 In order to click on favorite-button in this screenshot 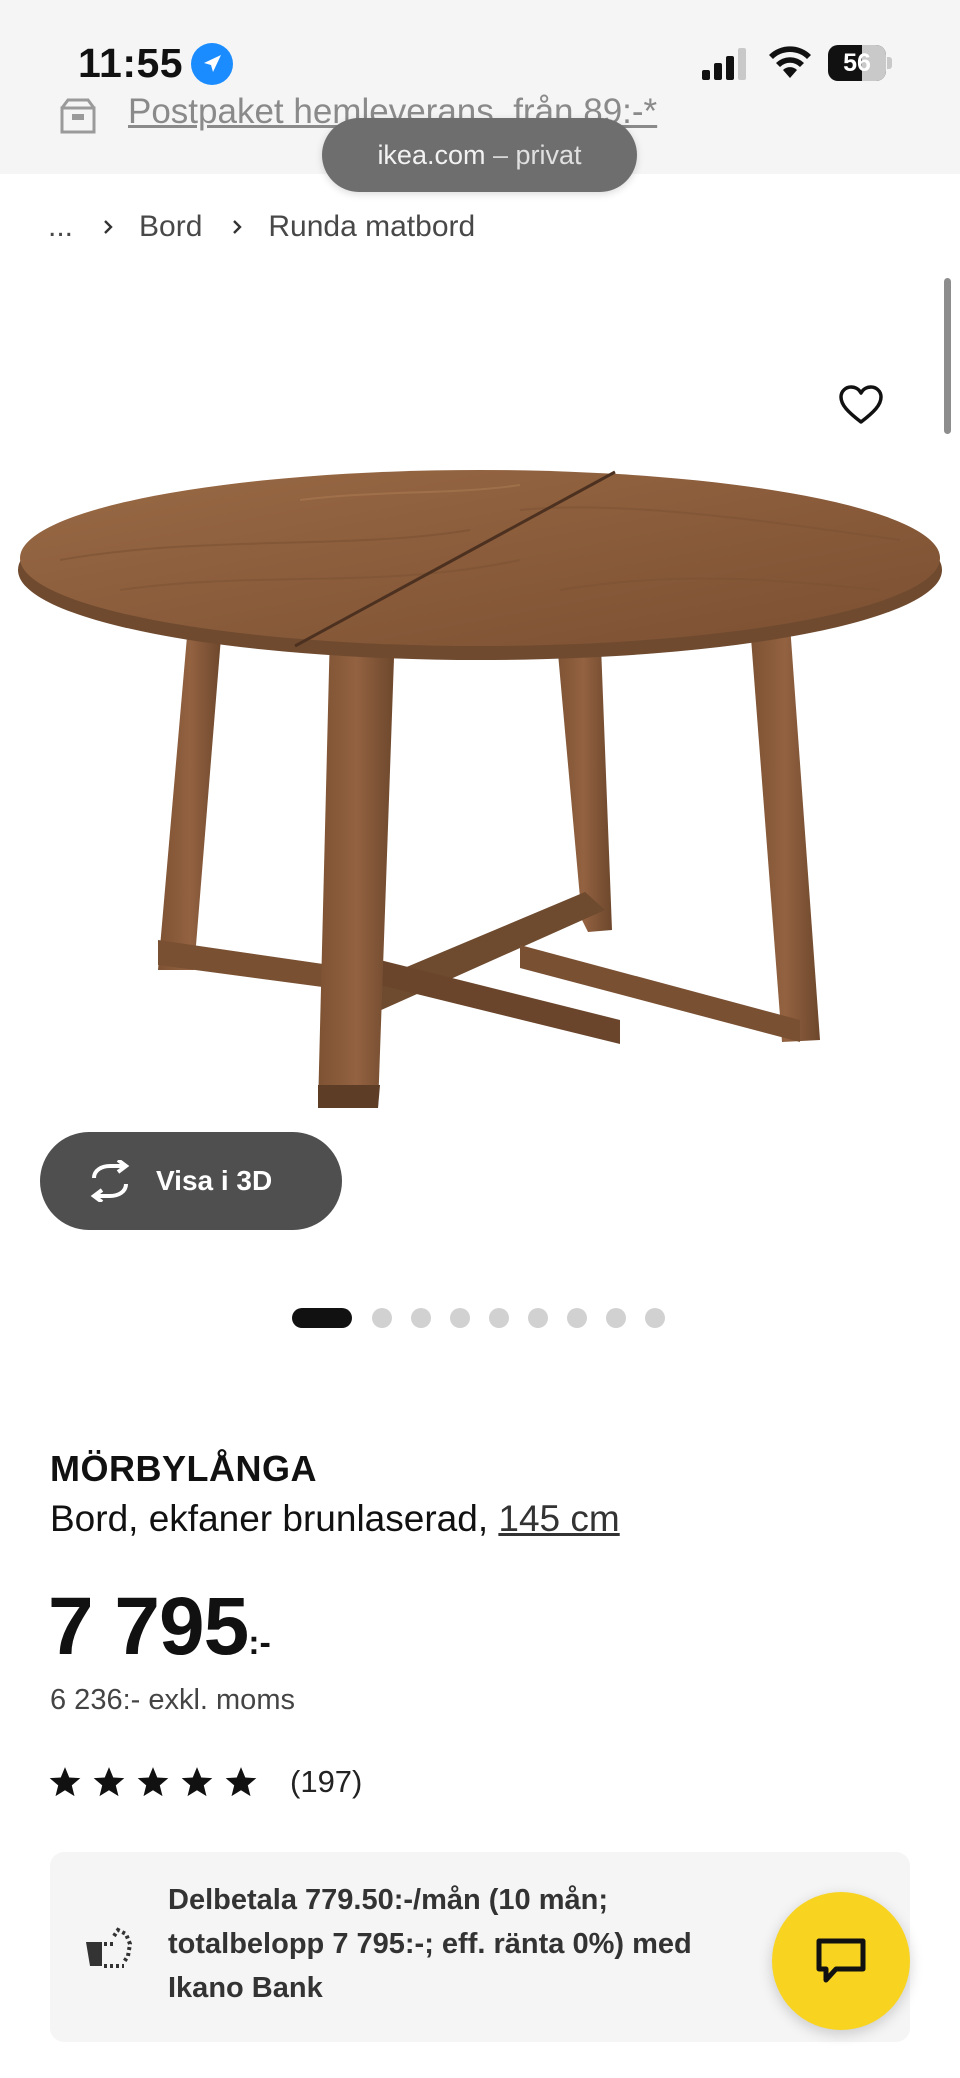, I will do `click(861, 405)`.